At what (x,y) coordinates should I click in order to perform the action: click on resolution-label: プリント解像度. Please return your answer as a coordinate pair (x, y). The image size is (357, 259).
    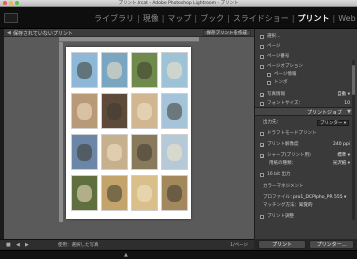
    Looking at the image, I should click on (283, 144).